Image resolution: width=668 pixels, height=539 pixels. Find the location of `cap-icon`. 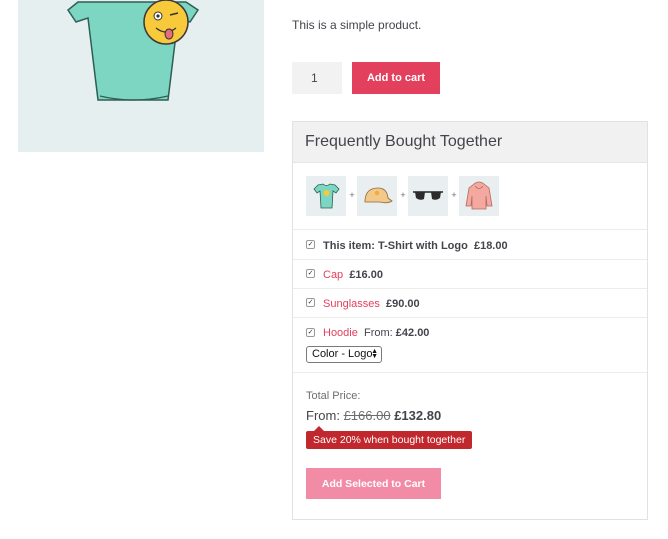

cap-icon is located at coordinates (377, 196).